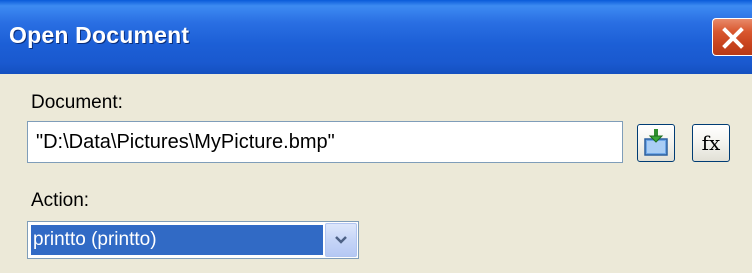  I want to click on document-path-field: "D:\Data\Pictures\MyPicture.bmp", so click(325, 142).